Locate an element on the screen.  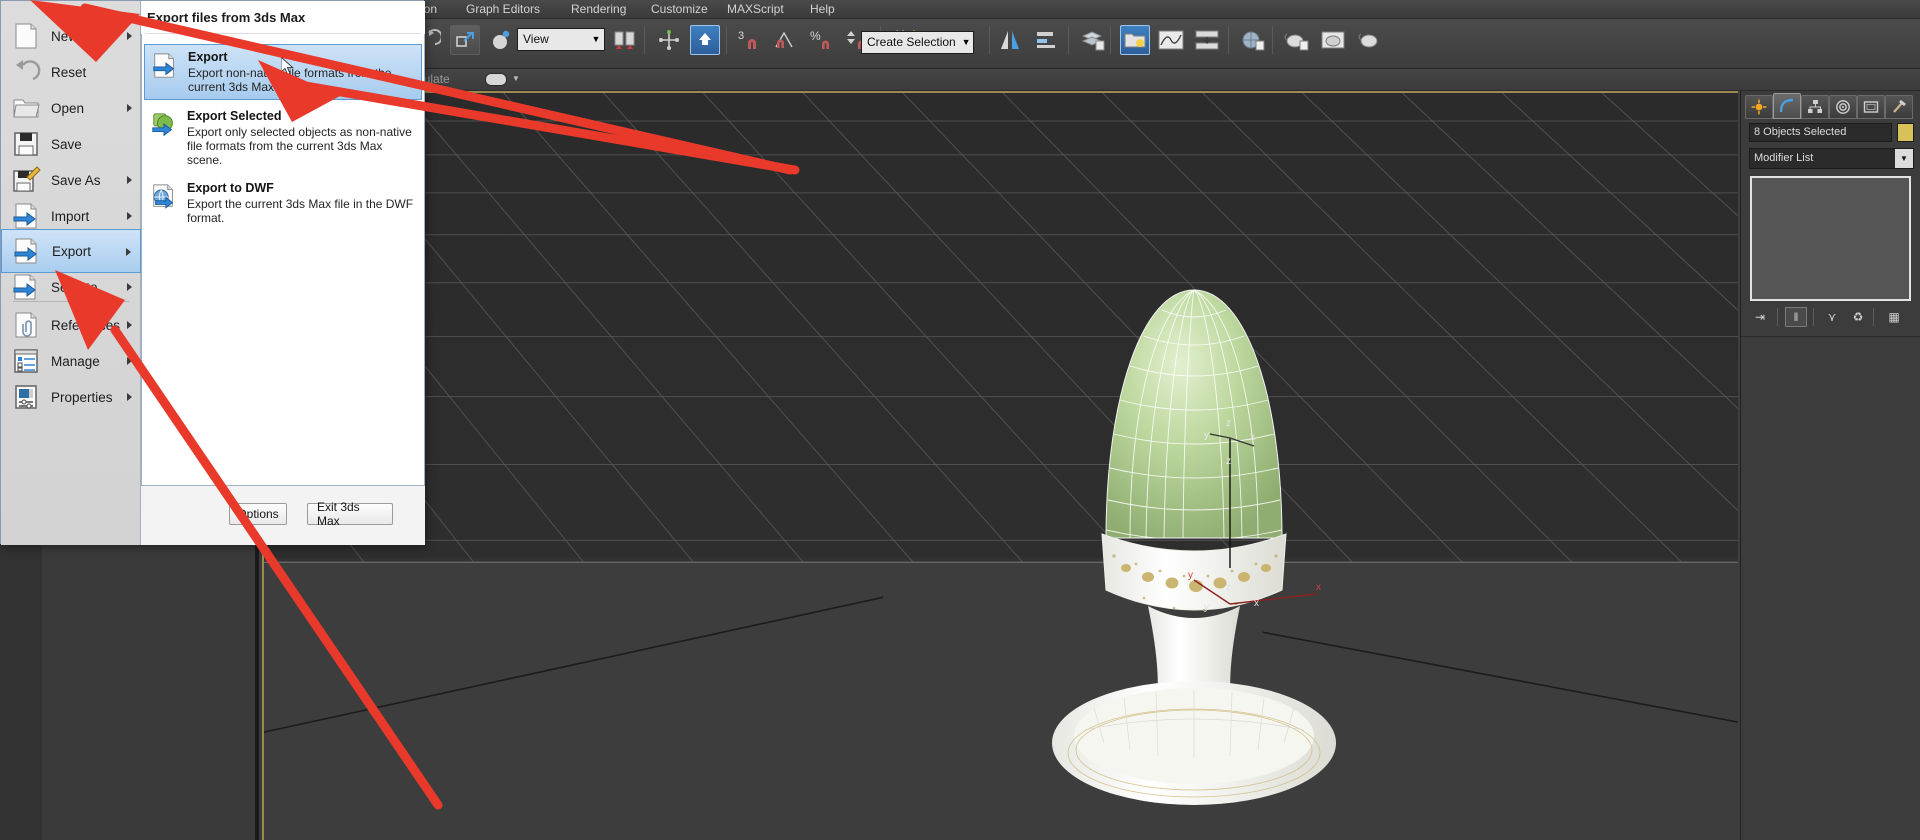
selected-object-name: 8 Objects Selected is located at coordinates (1820, 132).